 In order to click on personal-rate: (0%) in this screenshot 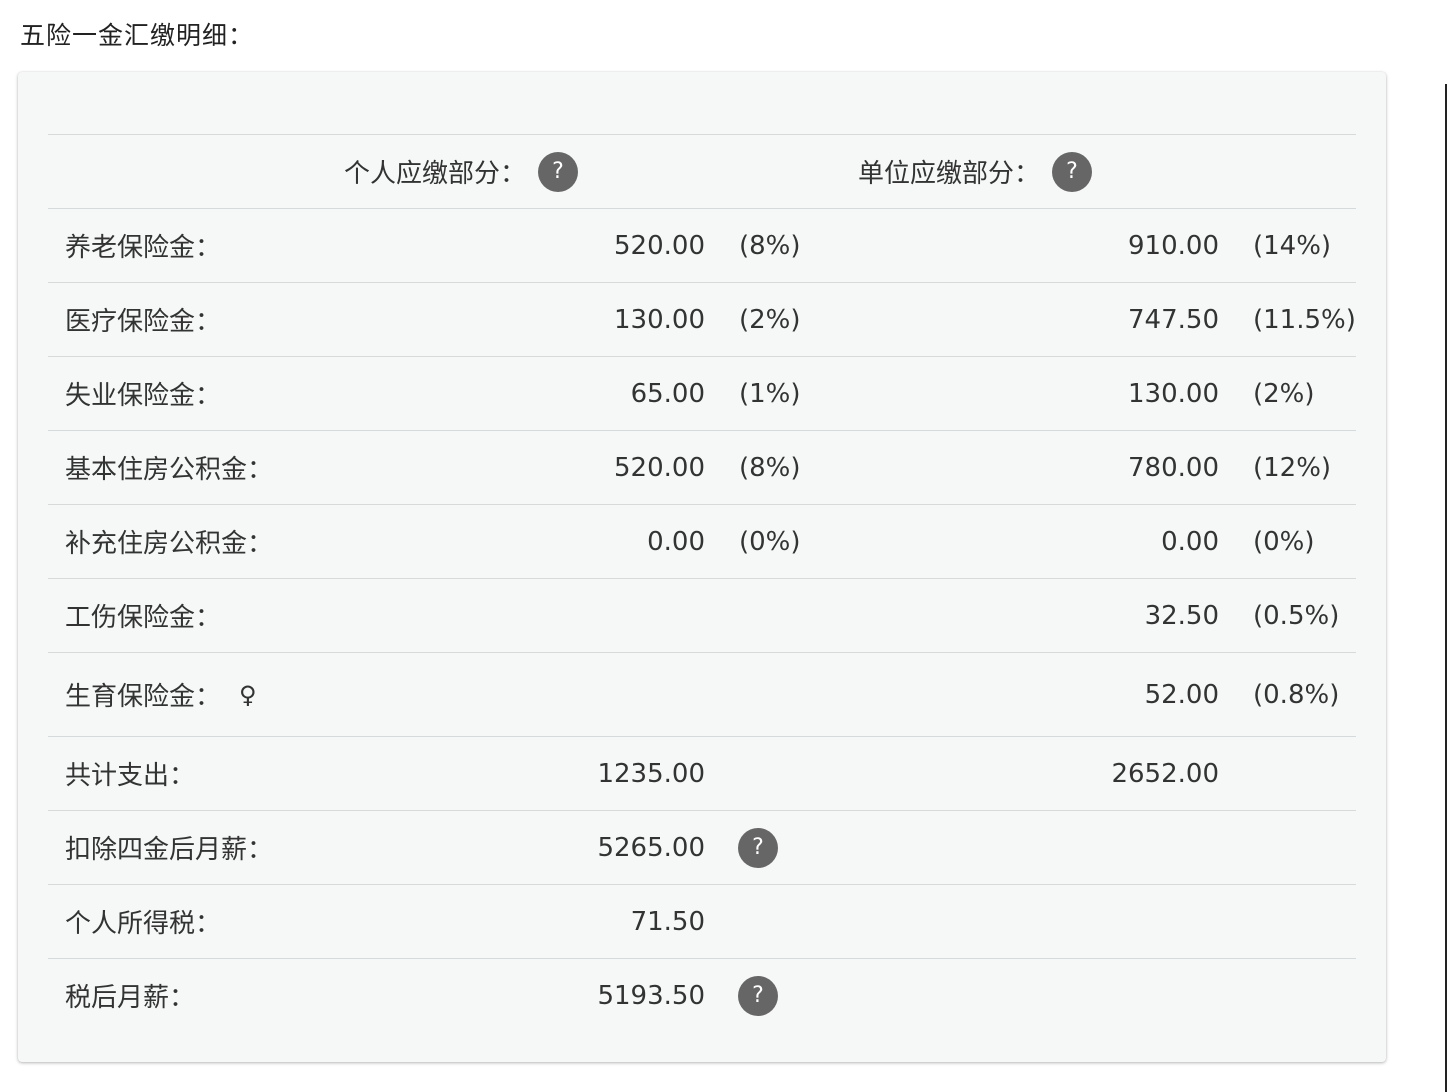, I will do `click(770, 541)`.